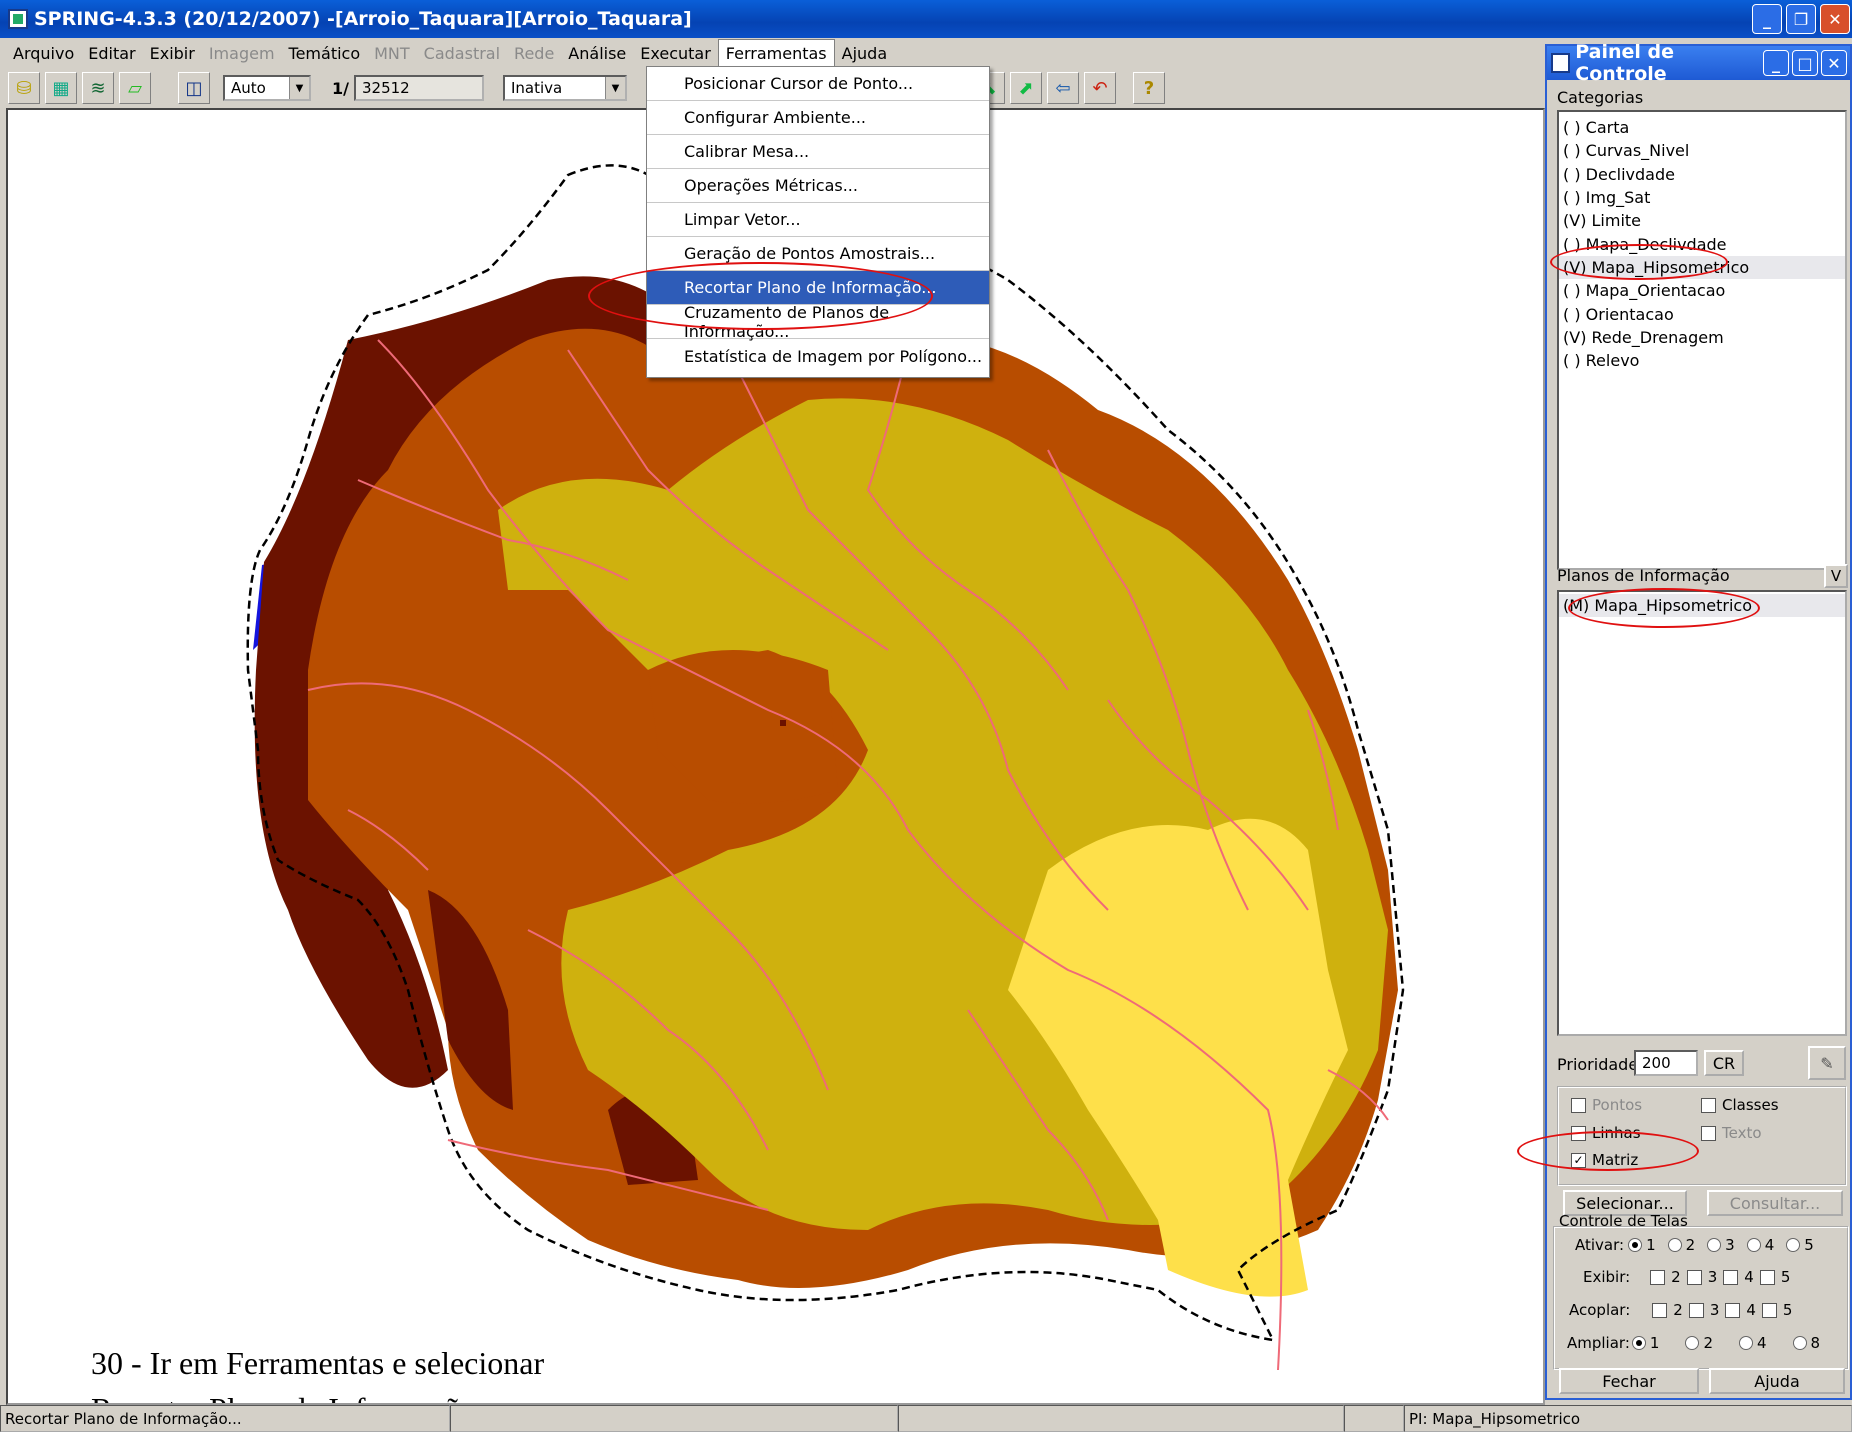 Image resolution: width=1852 pixels, height=1432 pixels. What do you see at coordinates (1702, 220) in the screenshot?
I see `category-item: (V) Limite` at bounding box center [1702, 220].